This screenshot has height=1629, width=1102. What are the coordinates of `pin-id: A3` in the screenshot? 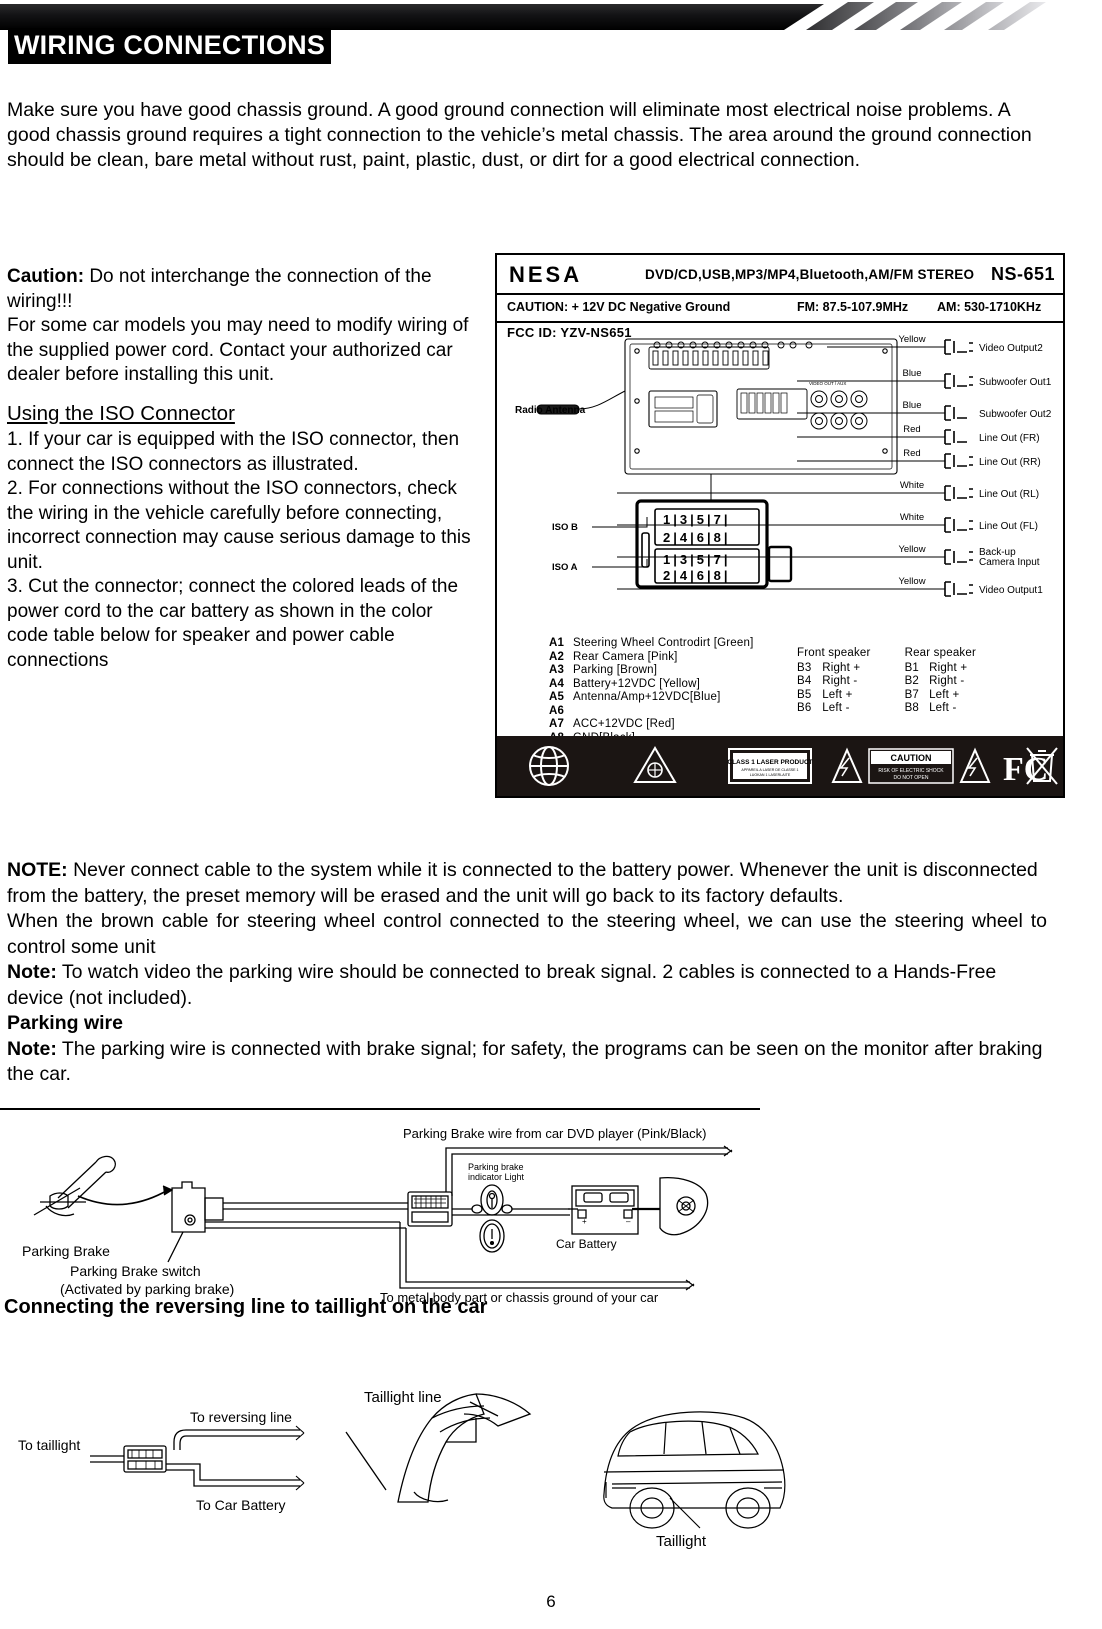 It's located at (557, 670).